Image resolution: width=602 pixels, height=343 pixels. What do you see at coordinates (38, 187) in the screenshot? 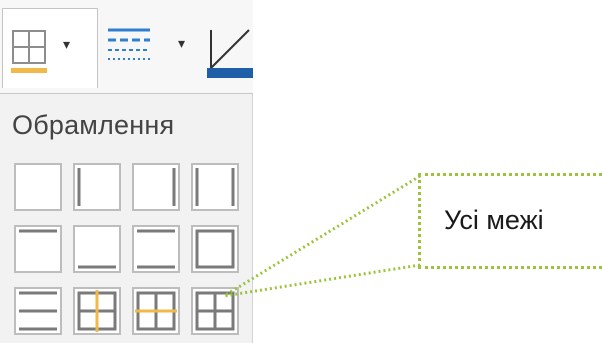
I see `no-borders-icon` at bounding box center [38, 187].